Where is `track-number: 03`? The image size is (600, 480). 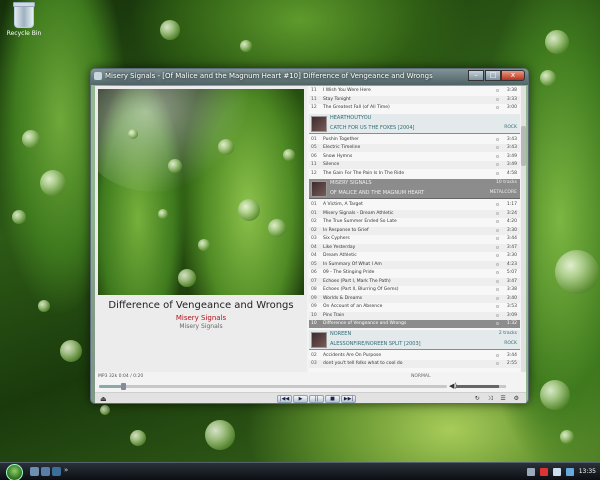
track-number: 03 is located at coordinates (314, 363).